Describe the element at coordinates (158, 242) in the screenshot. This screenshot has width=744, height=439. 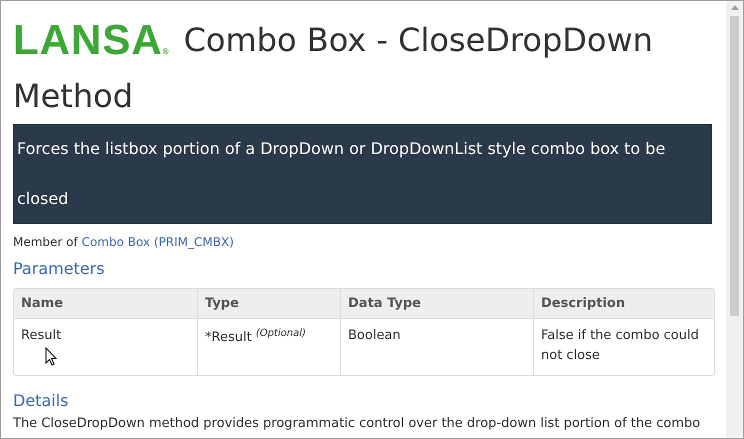
I see `class-link: Combo Box (PRIM_CMBX)` at that location.